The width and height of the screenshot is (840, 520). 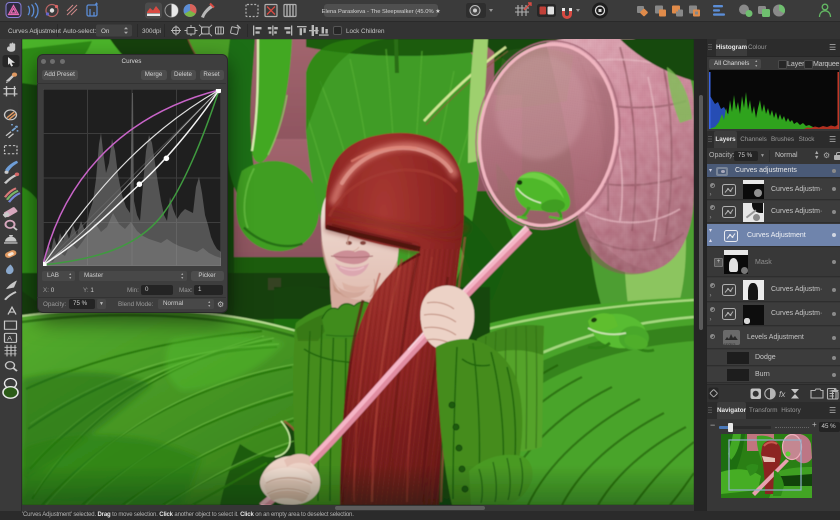 I want to click on svg-text: A, so click(x=9, y=338).